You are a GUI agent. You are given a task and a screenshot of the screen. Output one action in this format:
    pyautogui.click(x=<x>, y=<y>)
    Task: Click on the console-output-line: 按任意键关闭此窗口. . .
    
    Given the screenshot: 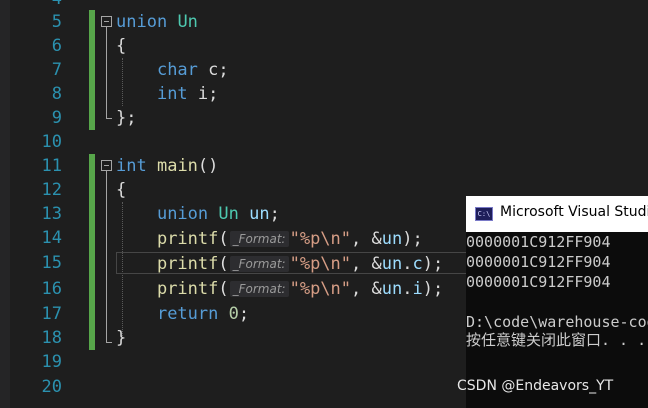 What is the action you would take?
    pyautogui.click(x=556, y=340)
    